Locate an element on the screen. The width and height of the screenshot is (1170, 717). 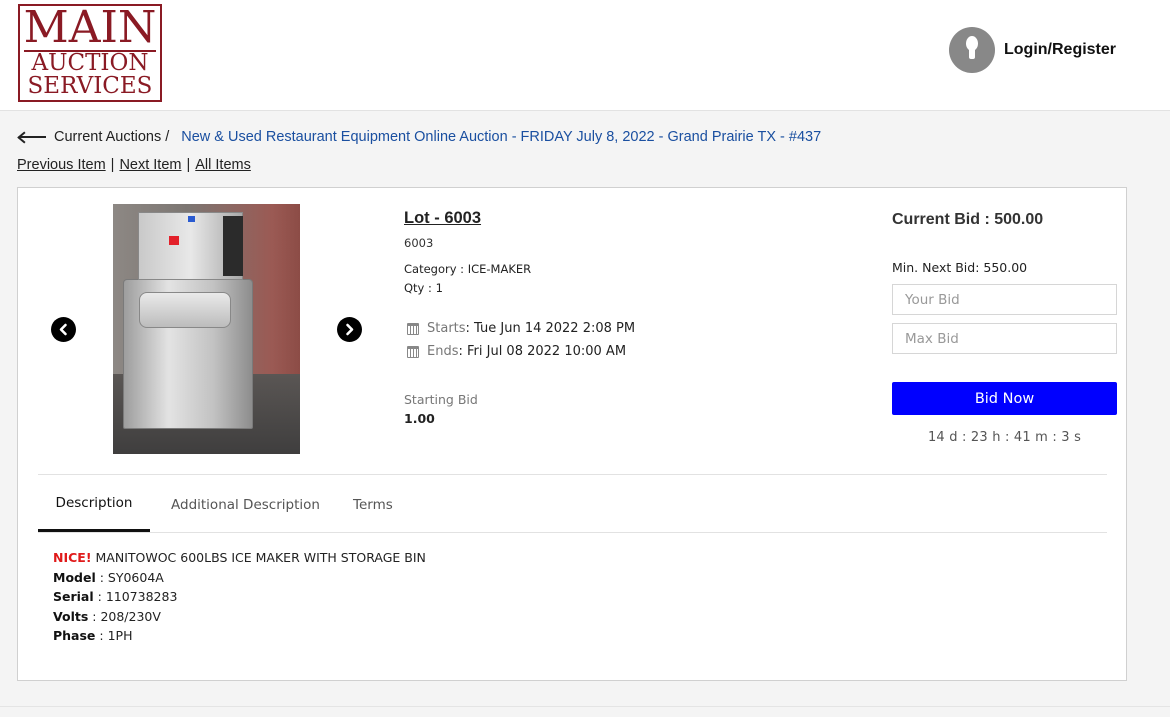
lot-quantity: Qty : 1 is located at coordinates (423, 288).